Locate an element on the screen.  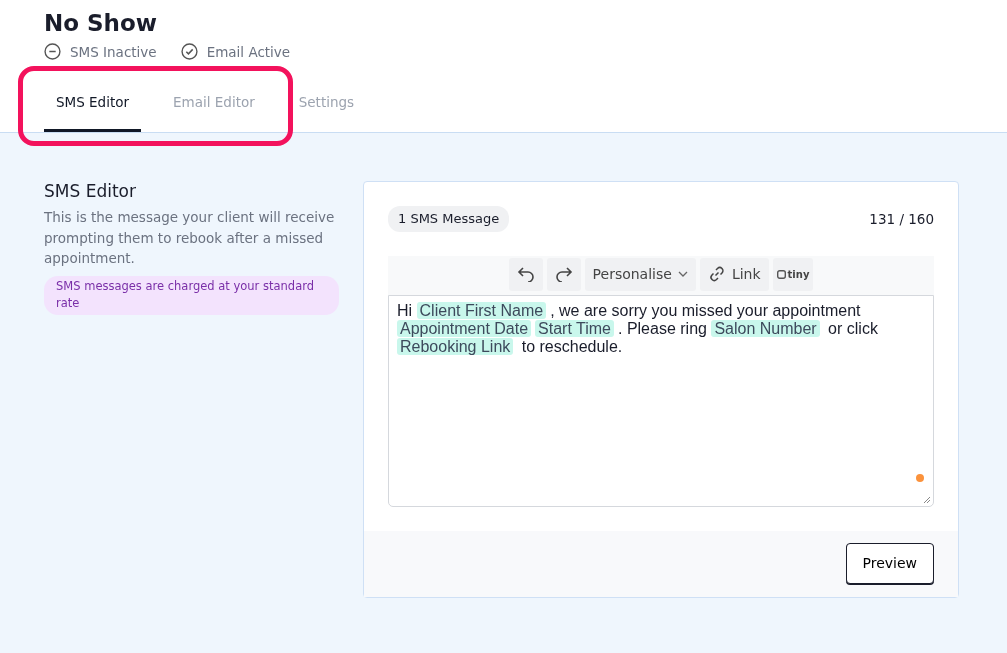
merge-tag: Rebooking Link is located at coordinates (455, 347).